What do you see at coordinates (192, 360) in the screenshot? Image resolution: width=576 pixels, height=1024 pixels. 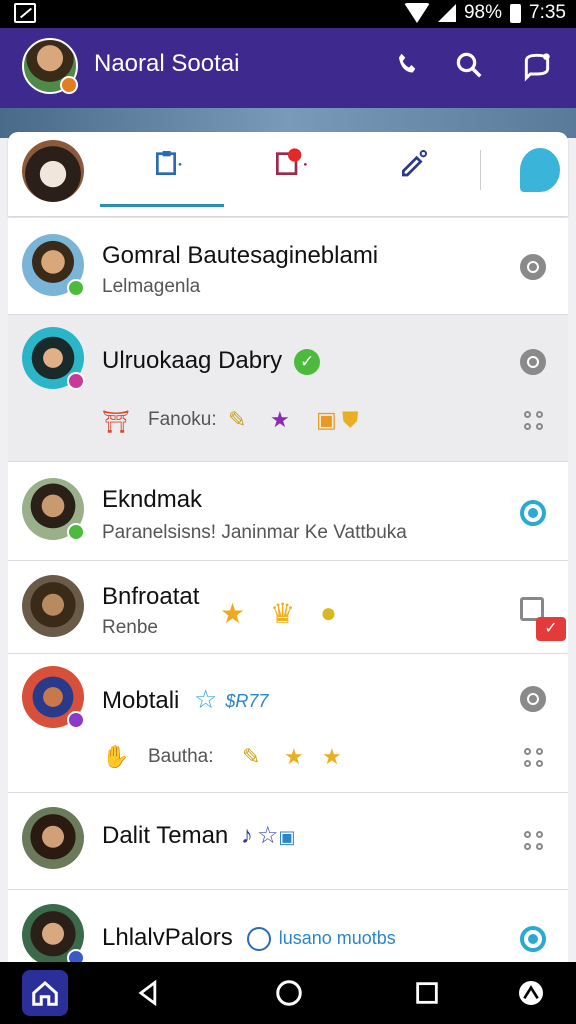 I see `contact-name: Ulruokaag Dabry` at bounding box center [192, 360].